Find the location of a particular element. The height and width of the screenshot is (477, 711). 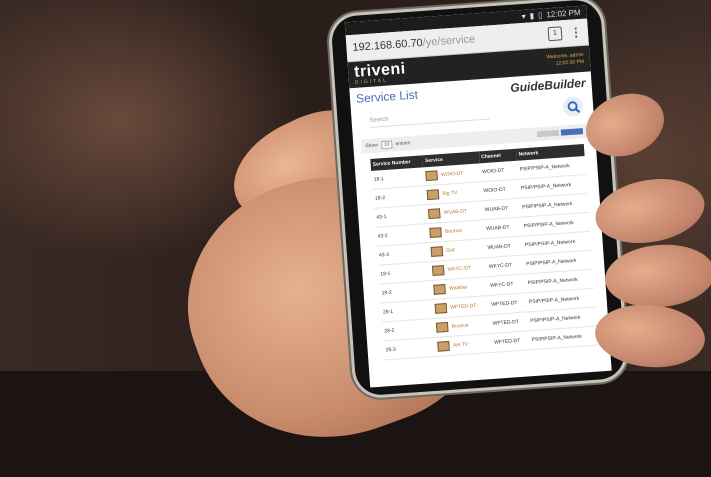

service-cell: Ant TV is located at coordinates (464, 345).